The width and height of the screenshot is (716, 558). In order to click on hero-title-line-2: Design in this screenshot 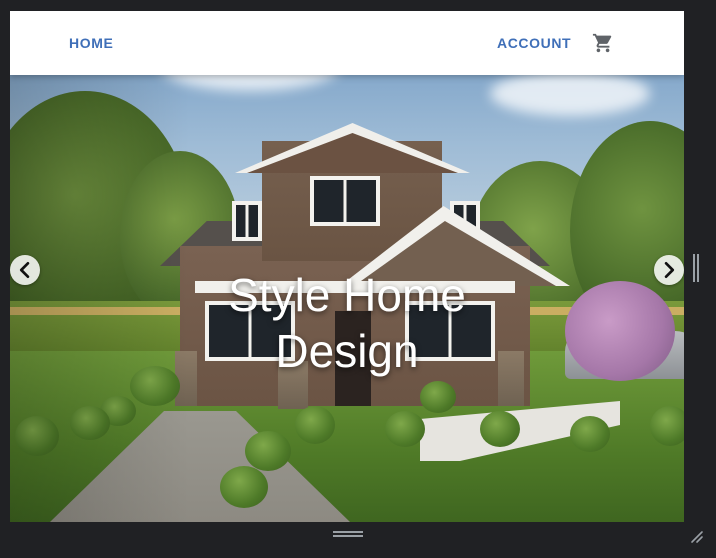, I will do `click(347, 351)`.